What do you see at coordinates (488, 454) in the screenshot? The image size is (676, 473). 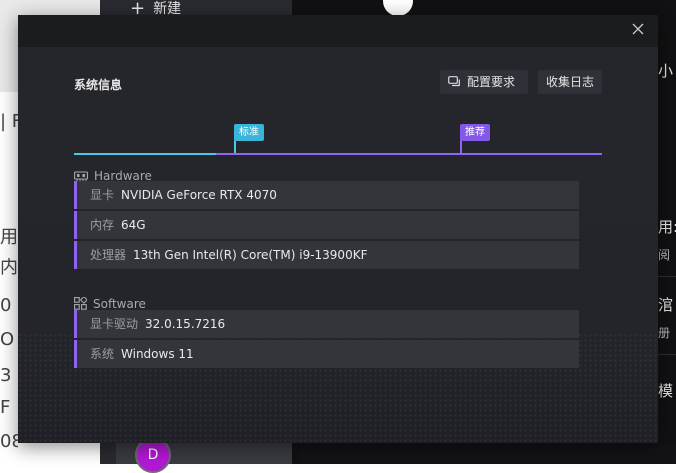 I see `background-footer` at bounding box center [488, 454].